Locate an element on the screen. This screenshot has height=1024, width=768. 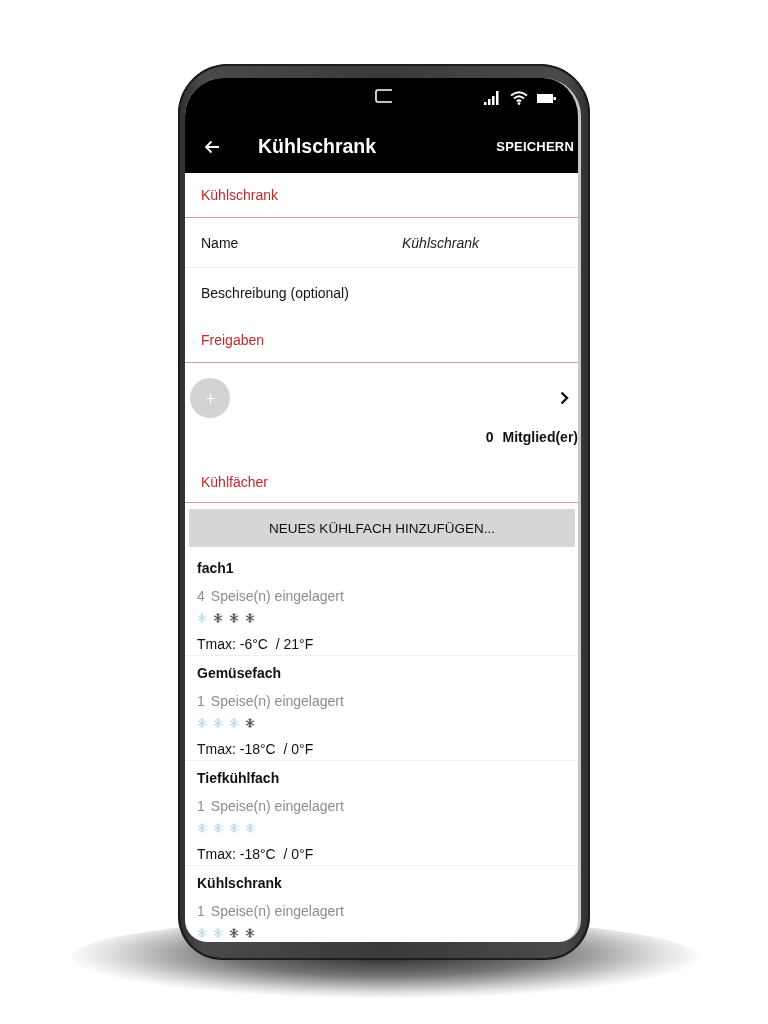
battery-icon is located at coordinates (546, 98).